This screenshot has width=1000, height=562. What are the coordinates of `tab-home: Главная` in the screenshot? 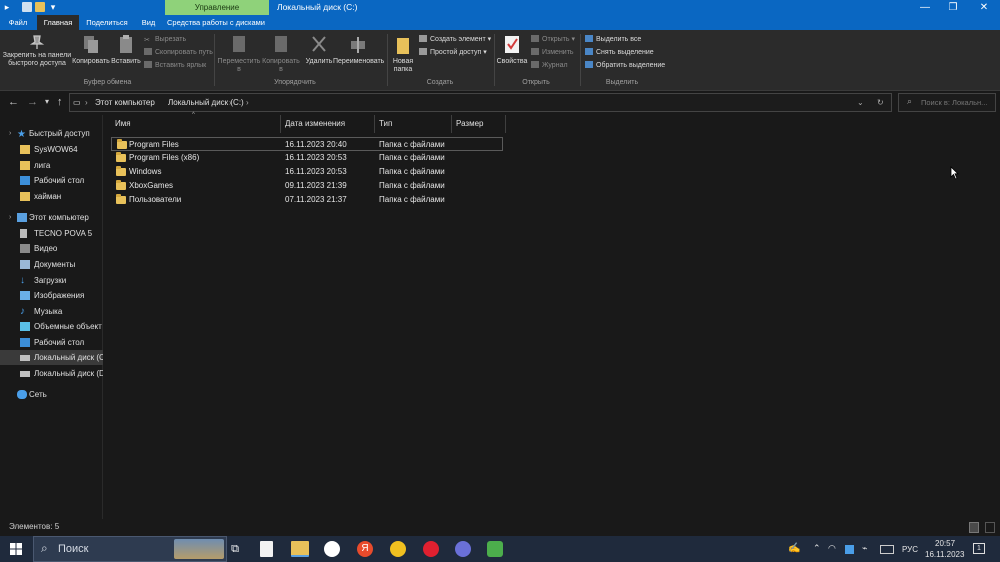 It's located at (58, 22).